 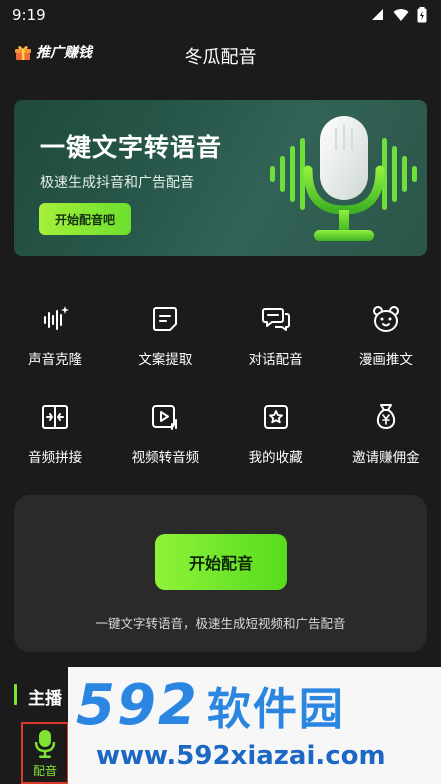 What do you see at coordinates (117, 183) in the screenshot?
I see `banner-subtitle: 极速生成抖音和广告配音` at bounding box center [117, 183].